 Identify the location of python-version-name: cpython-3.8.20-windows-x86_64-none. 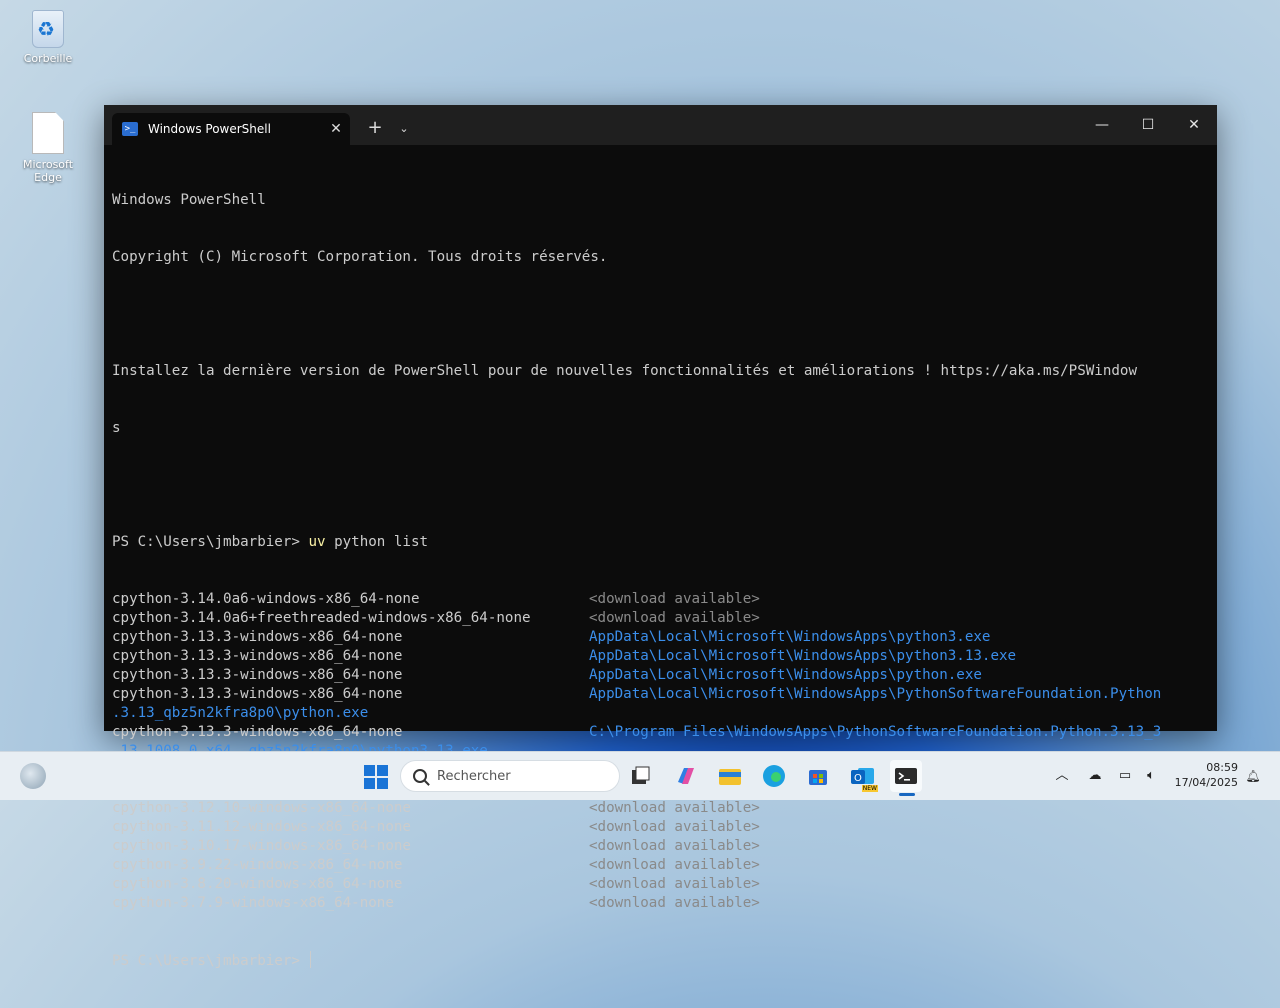
(257, 884).